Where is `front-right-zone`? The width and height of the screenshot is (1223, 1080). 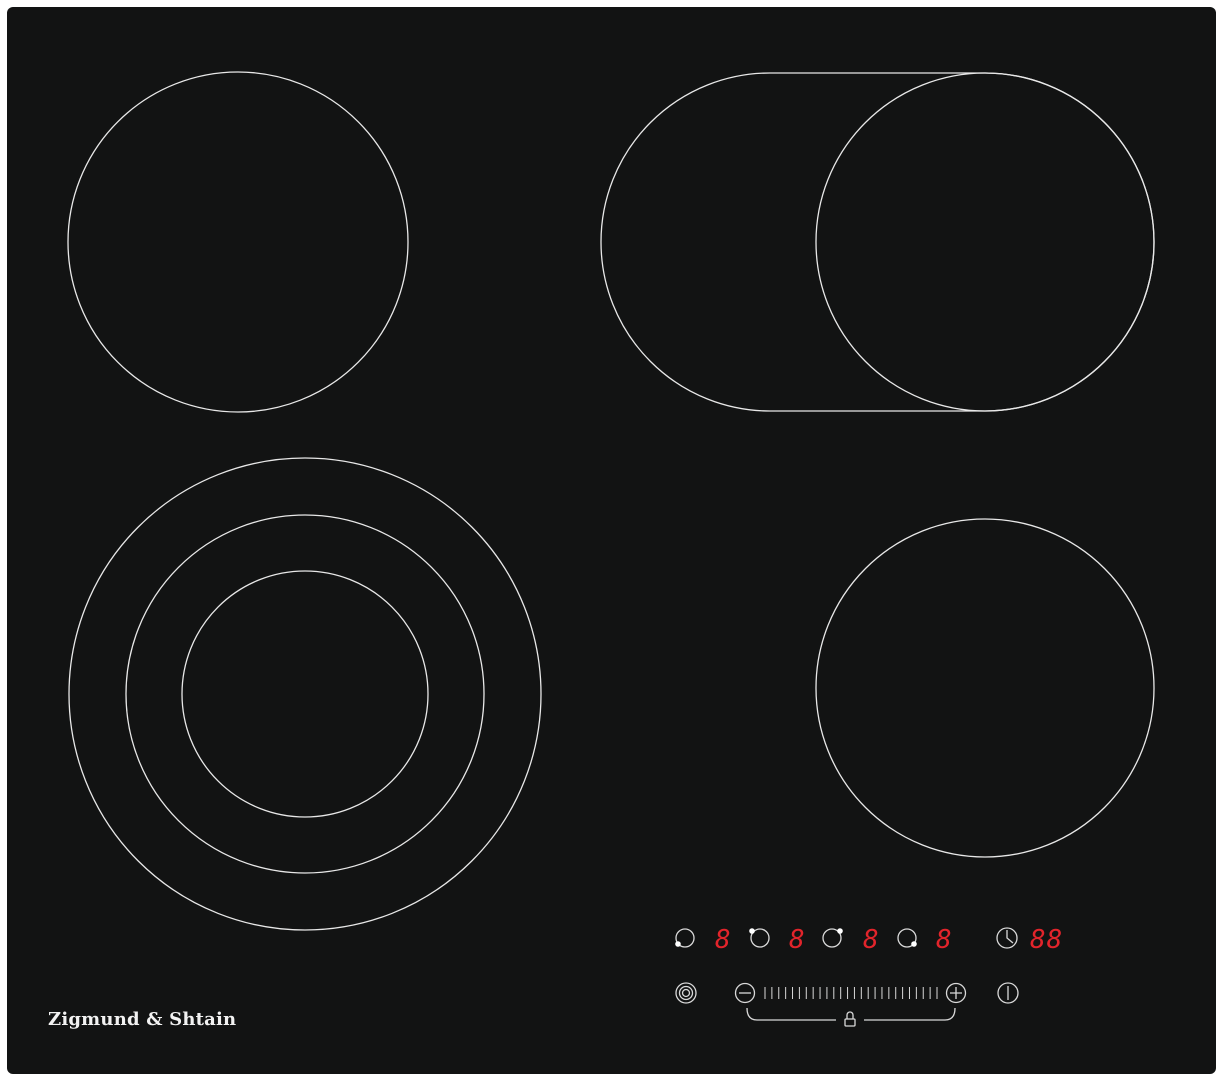 front-right-zone is located at coordinates (985, 688).